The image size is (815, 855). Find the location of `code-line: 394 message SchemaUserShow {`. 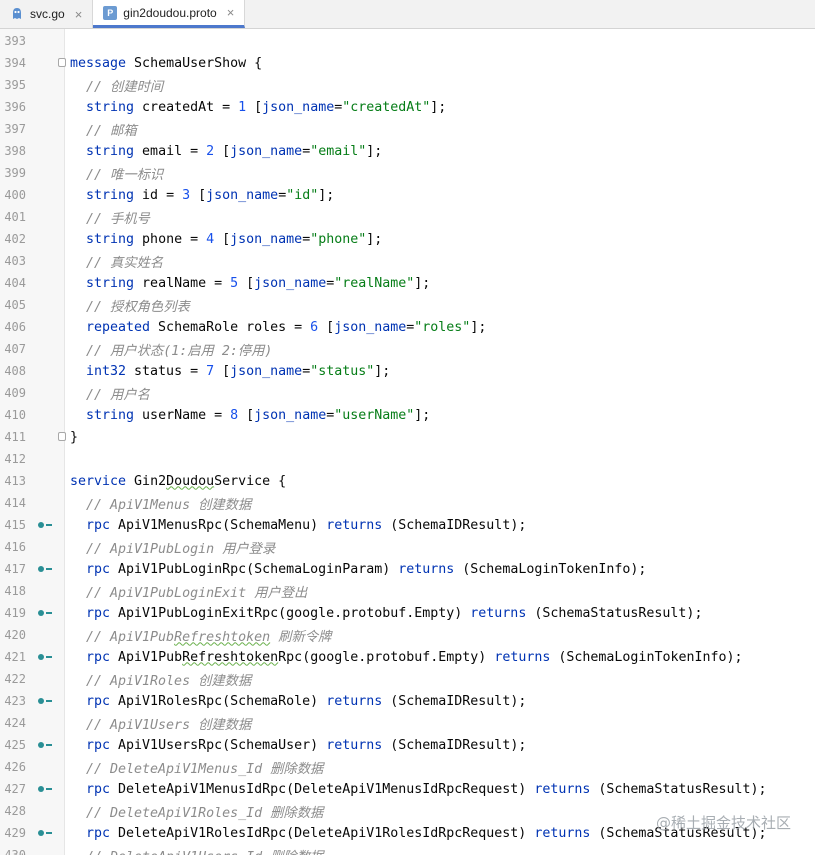

code-line: 394 message SchemaUserShow { is located at coordinates (407, 63).